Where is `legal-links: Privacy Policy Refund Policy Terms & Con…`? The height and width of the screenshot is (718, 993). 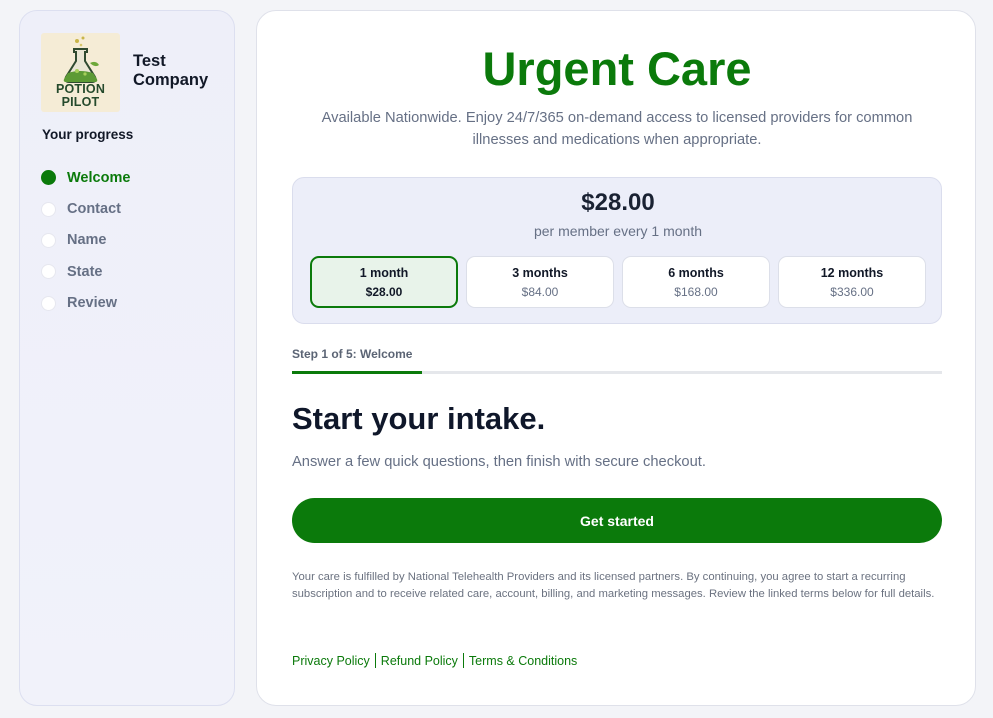 legal-links: Privacy Policy Refund Policy Terms & Con… is located at coordinates (434, 660).